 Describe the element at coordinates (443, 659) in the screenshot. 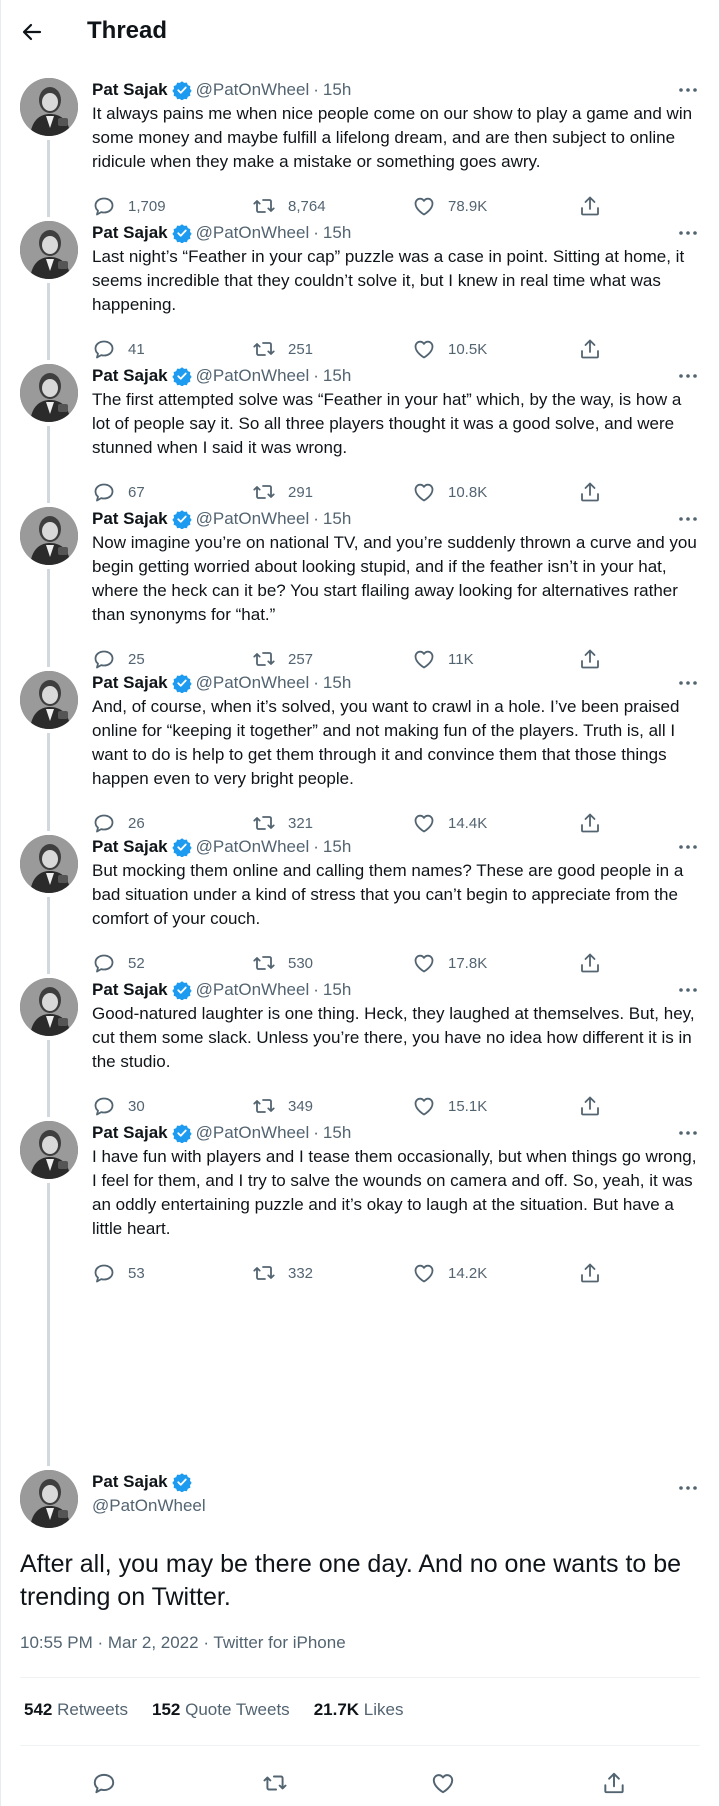

I see `like-button: 11K` at that location.